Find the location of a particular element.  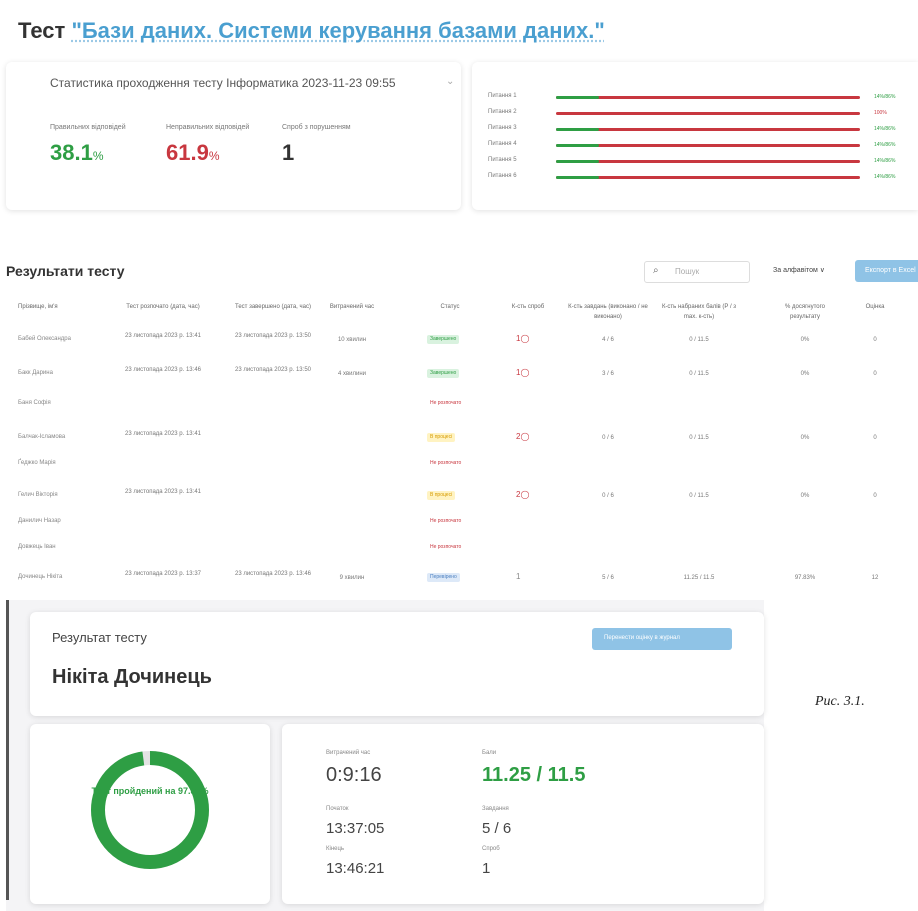

column-header: К-сть набраних балів (P / з max. к-сть) is located at coordinates (699, 312).